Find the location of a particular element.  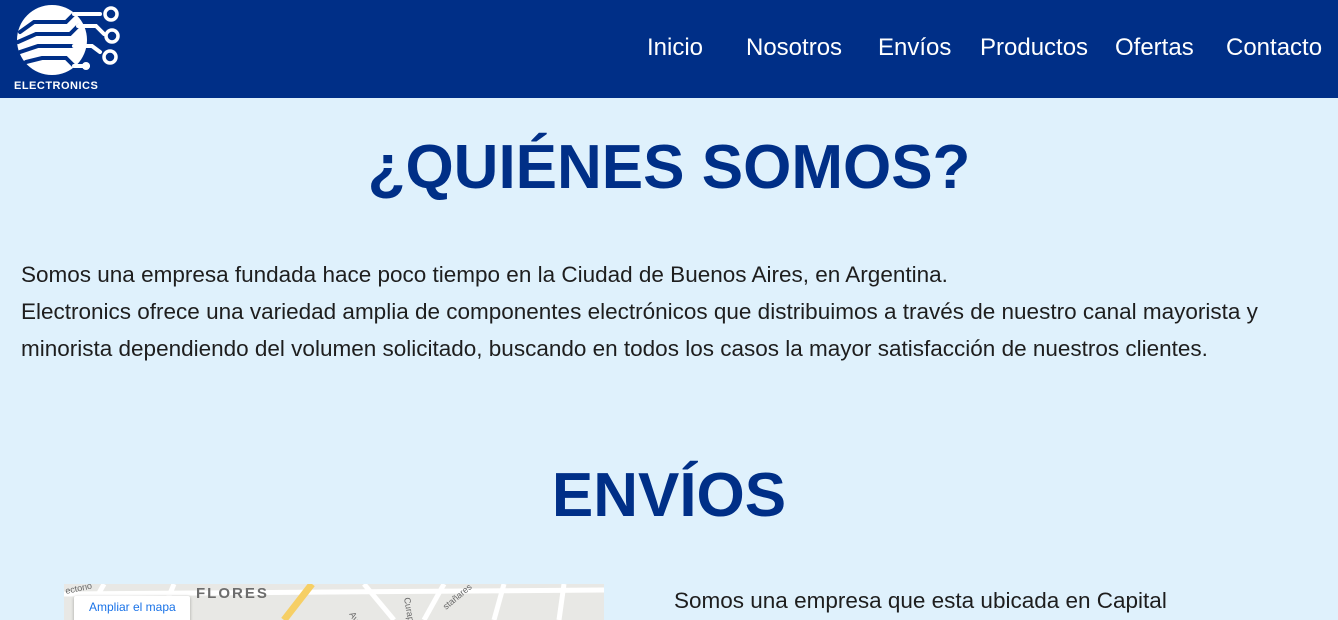

nav-item-nosotros: Nosotros is located at coordinates (794, 48).